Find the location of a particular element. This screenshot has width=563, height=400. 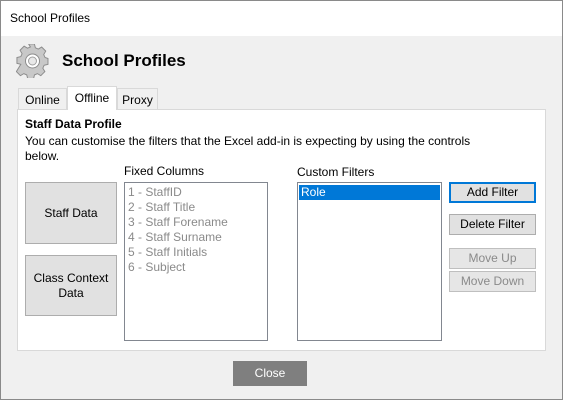

tab-offline-label: Offline is located at coordinates (92, 98).